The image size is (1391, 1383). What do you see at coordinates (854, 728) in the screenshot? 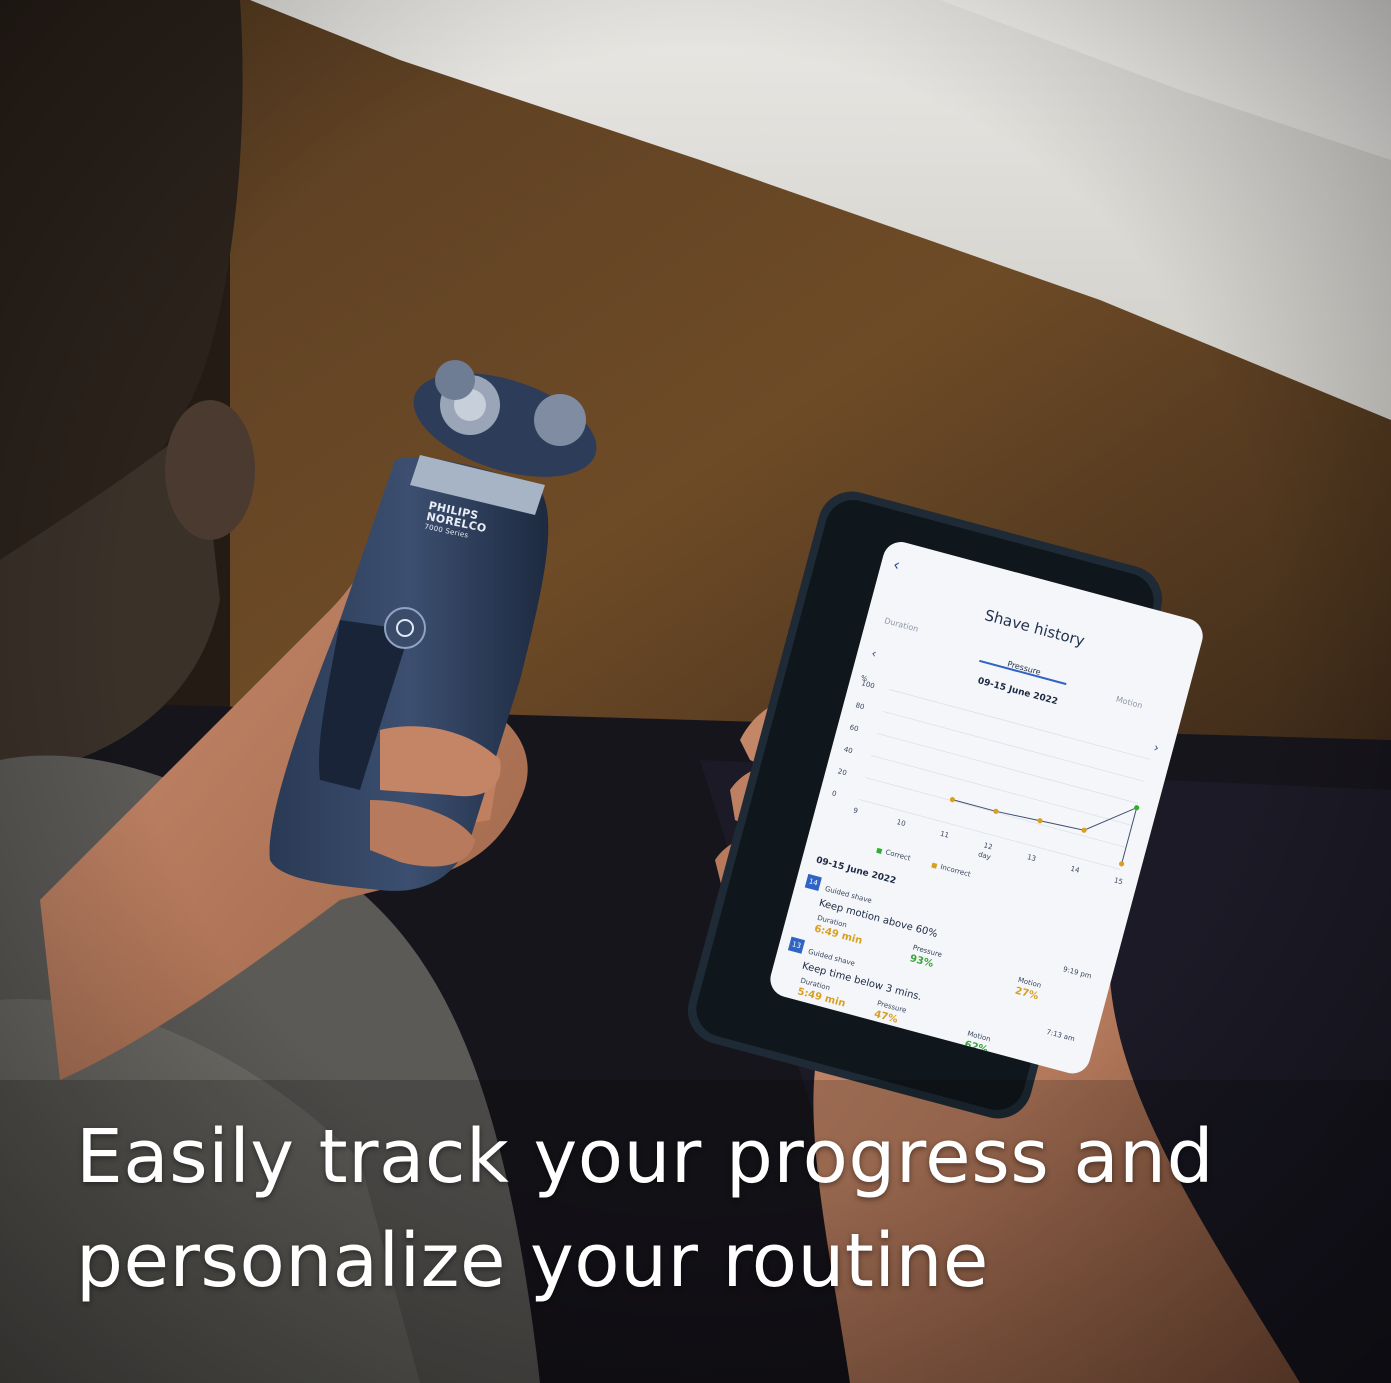
I see `y-tick-label: 60` at bounding box center [854, 728].